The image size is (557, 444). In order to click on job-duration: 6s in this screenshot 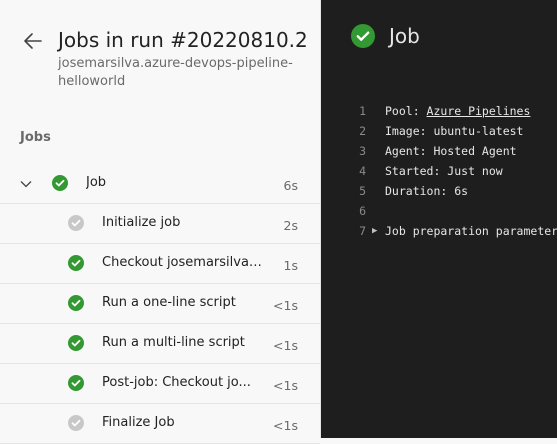, I will do `click(290, 185)`.